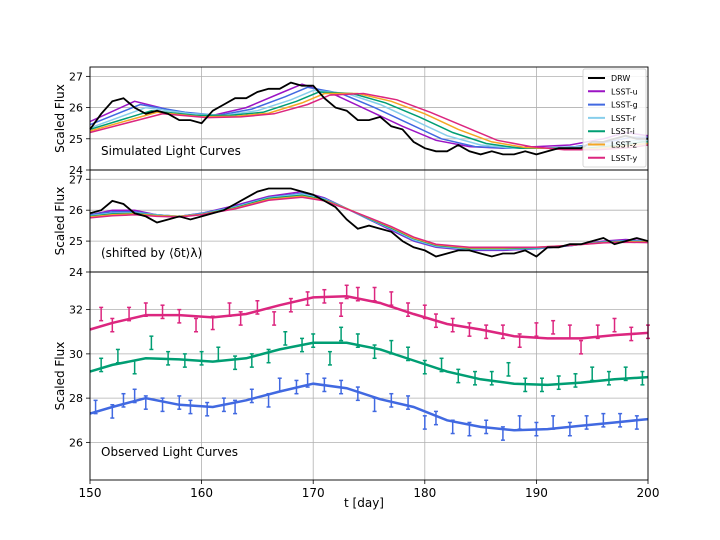 This screenshot has width=720, height=540. What do you see at coordinates (169, 452) in the screenshot?
I see `panel-annotation: Observed Light Curves` at bounding box center [169, 452].